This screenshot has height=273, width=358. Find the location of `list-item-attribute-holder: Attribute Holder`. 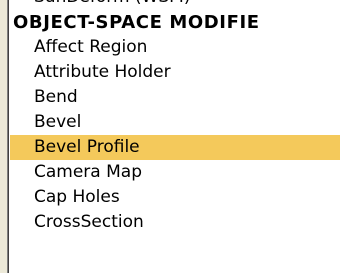

list-item-attribute-holder: Attribute Holder is located at coordinates (175, 72).